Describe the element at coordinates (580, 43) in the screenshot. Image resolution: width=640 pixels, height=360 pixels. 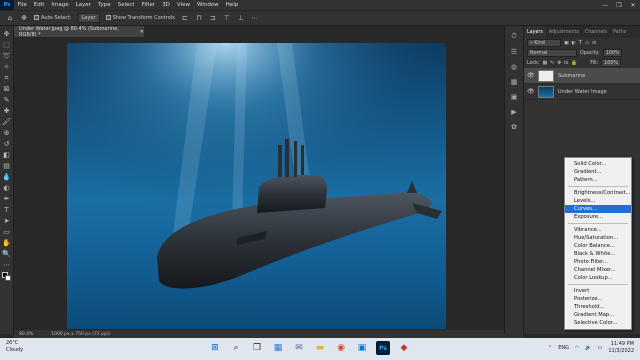
I see `filter-type-icon: T` at that location.